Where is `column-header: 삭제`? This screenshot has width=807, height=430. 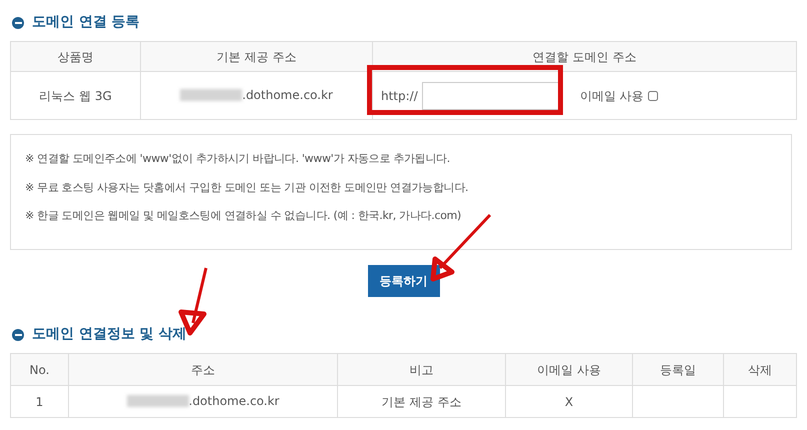 column-header: 삭제 is located at coordinates (760, 370).